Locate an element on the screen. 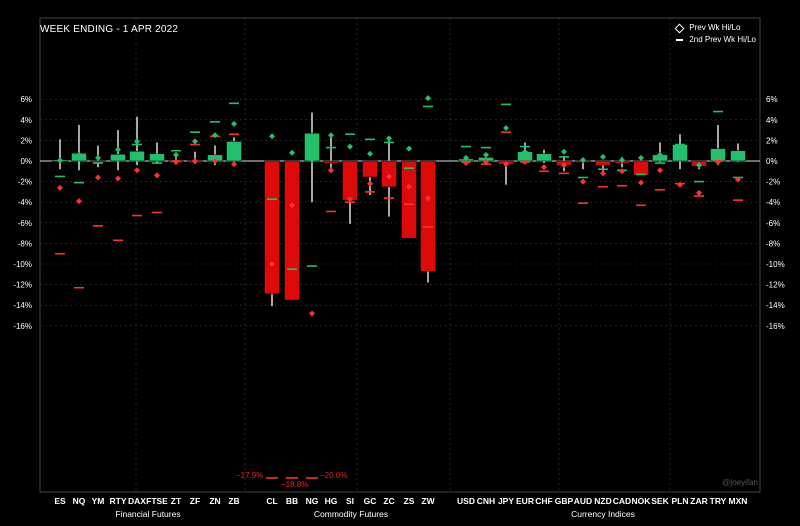 Image resolution: width=800 pixels, height=526 pixels. x-tick-label-ftse: FTSE is located at coordinates (157, 501).